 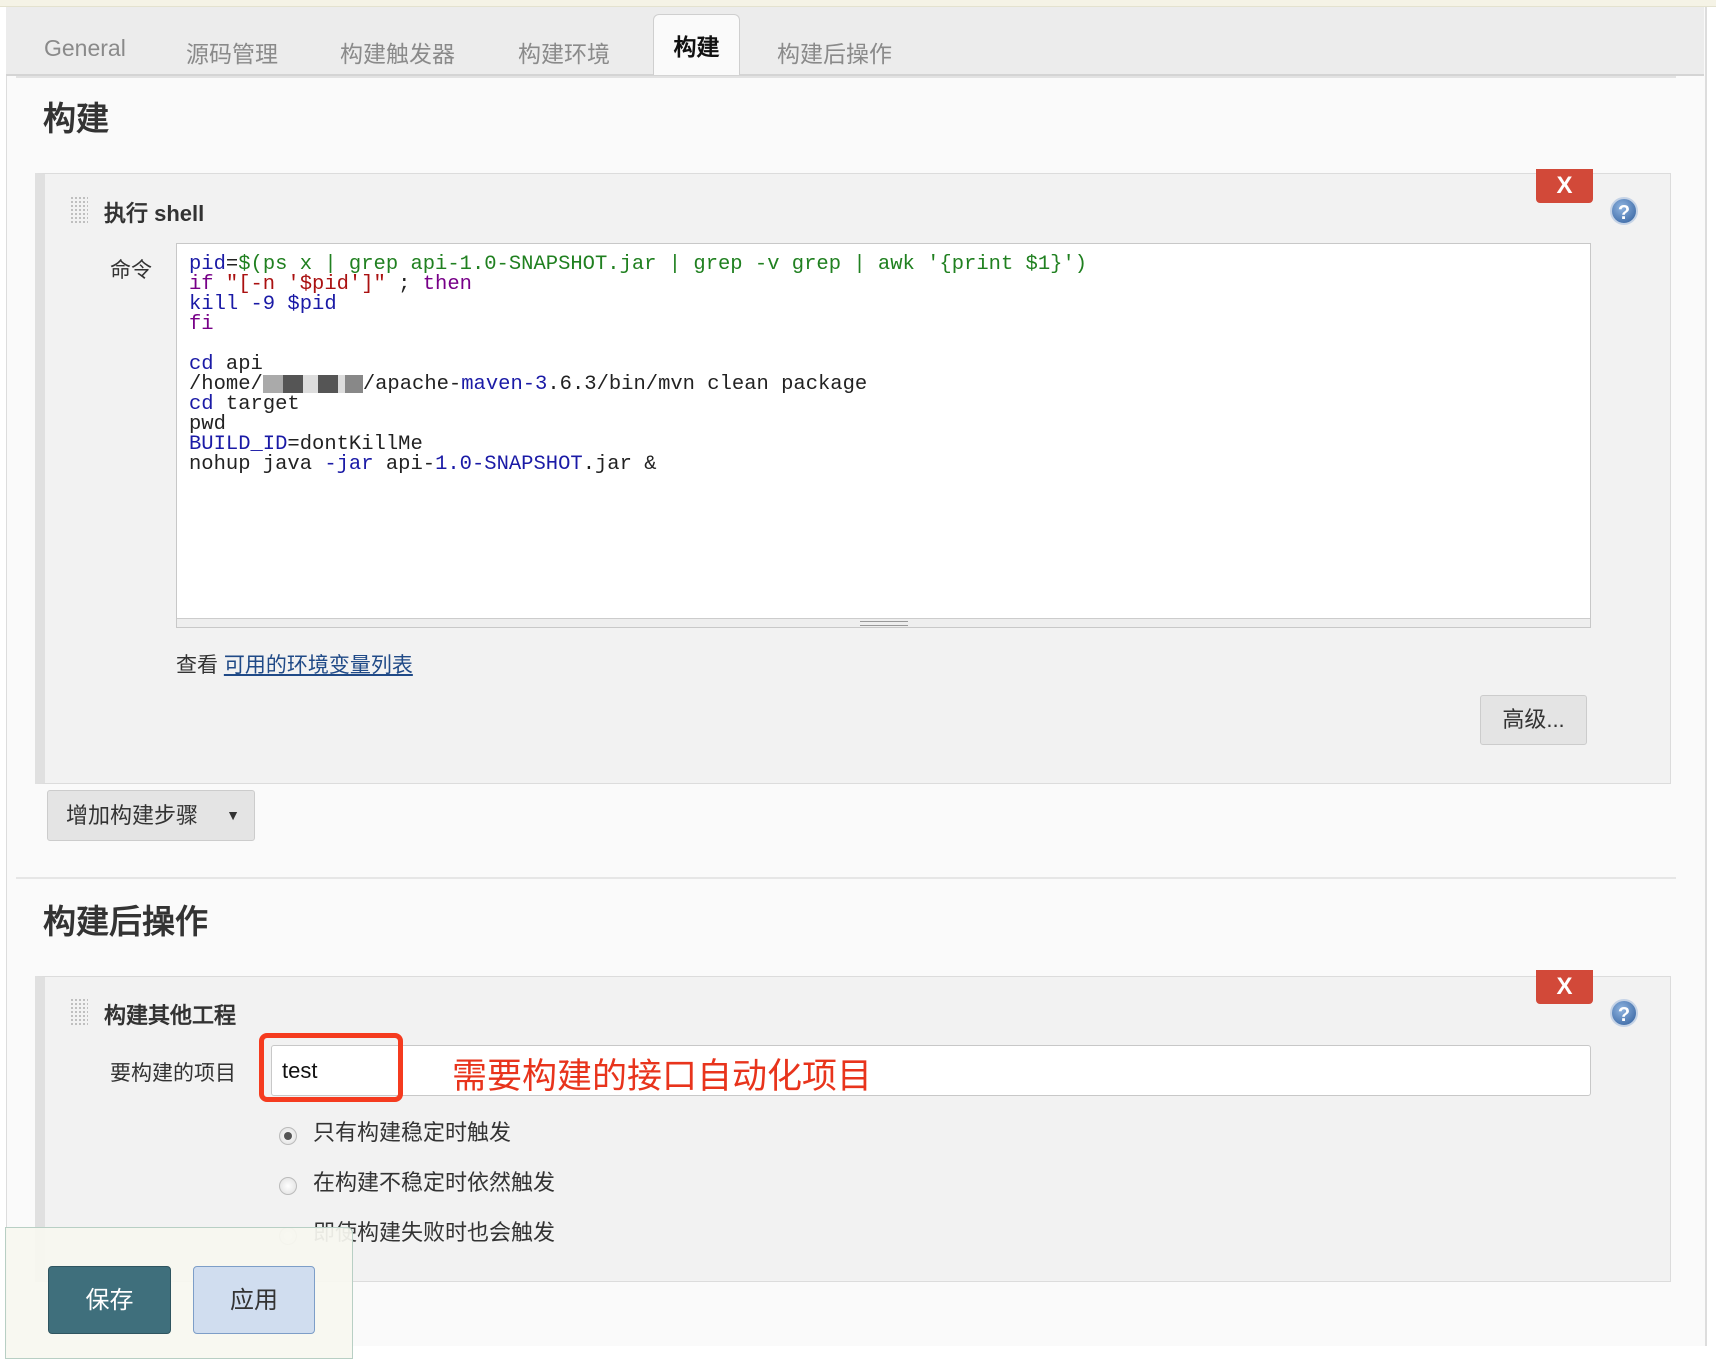 What do you see at coordinates (318, 665) in the screenshot?
I see `env-vars-link: 可用的环境变量列表` at bounding box center [318, 665].